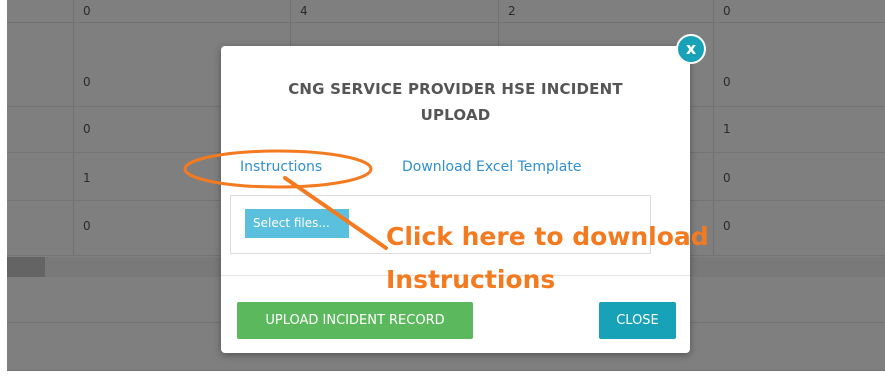 The image size is (885, 381). Describe the element at coordinates (471, 279) in the screenshot. I see `annotation-text: Instructions` at that location.